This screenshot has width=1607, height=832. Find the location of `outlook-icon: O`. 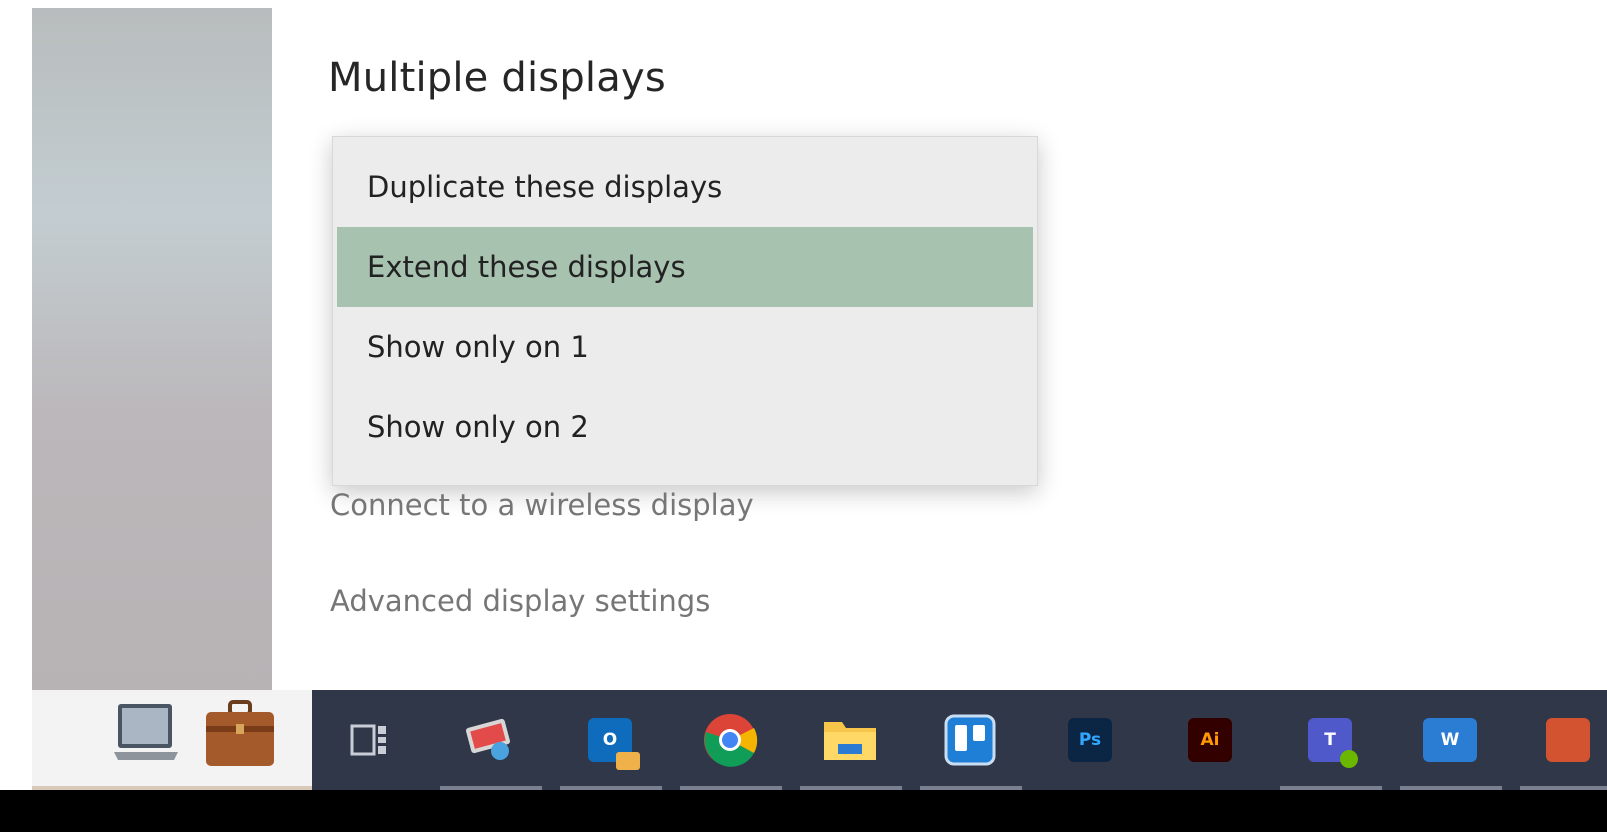

outlook-icon: O is located at coordinates (614, 744).